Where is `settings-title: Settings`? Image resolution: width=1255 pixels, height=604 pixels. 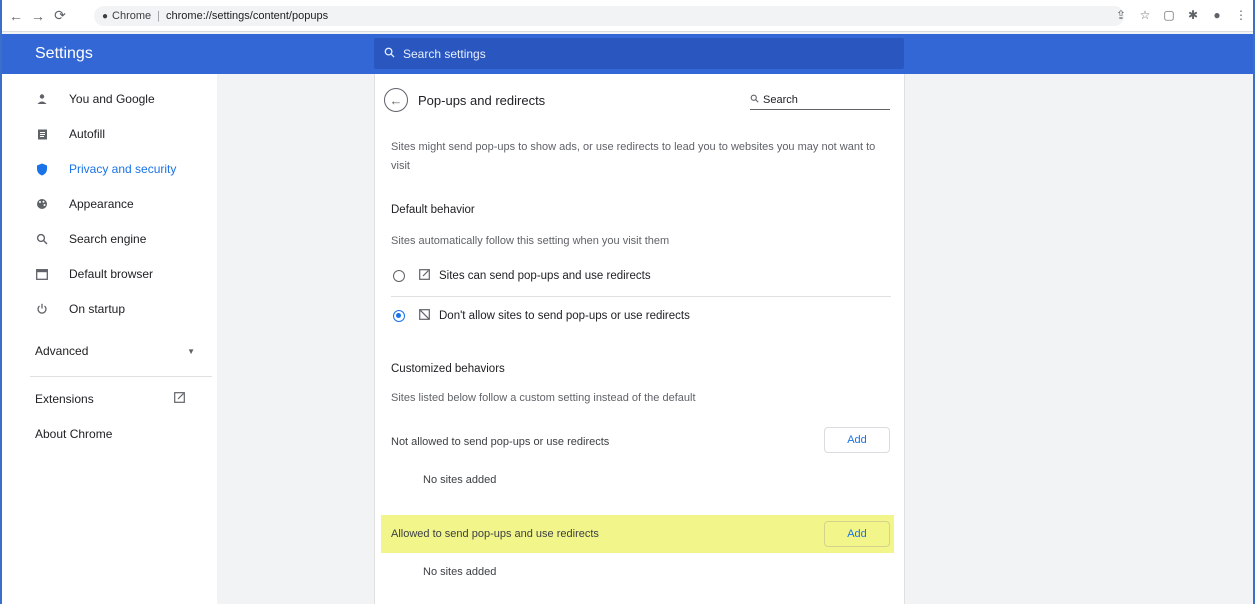
settings-title: Settings is located at coordinates (64, 53).